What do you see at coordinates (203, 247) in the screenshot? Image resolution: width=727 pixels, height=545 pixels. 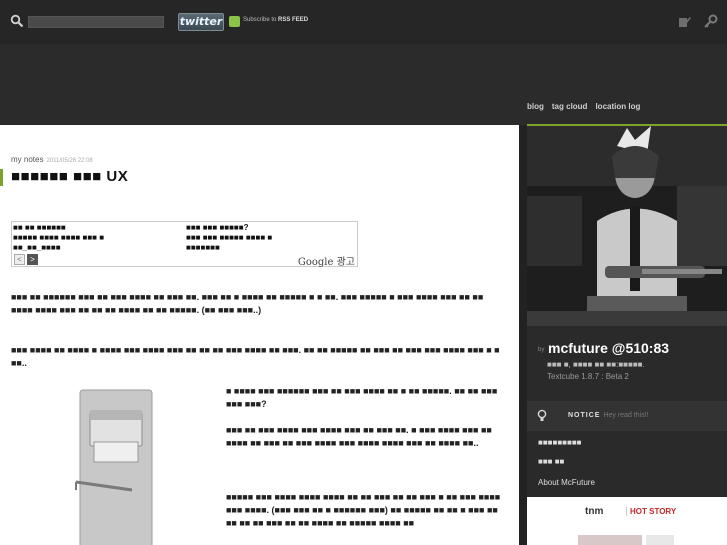 I see `ad-right-line: ■■■■■■■` at bounding box center [203, 247].